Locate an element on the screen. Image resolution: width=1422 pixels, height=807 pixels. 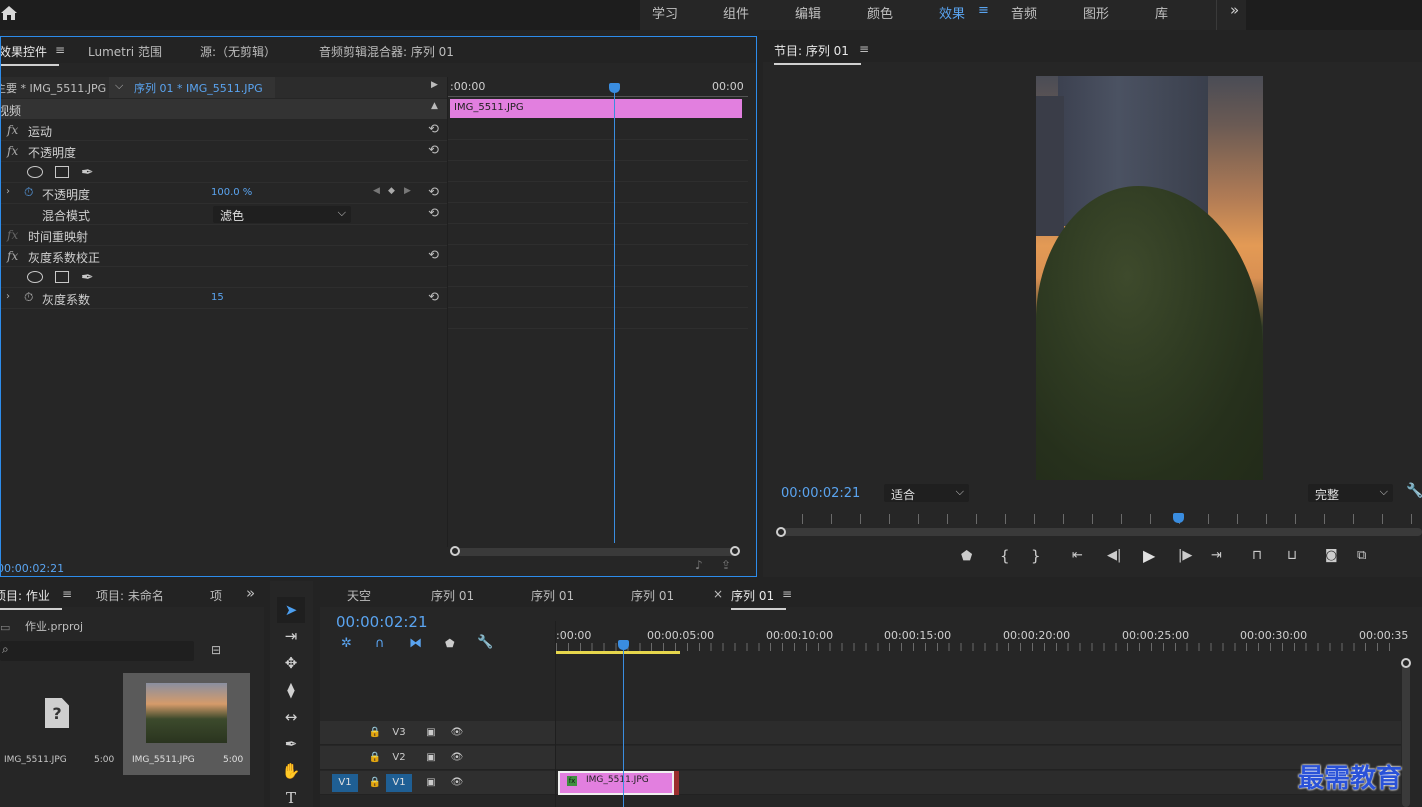
home-icon is located at coordinates (10, 14).